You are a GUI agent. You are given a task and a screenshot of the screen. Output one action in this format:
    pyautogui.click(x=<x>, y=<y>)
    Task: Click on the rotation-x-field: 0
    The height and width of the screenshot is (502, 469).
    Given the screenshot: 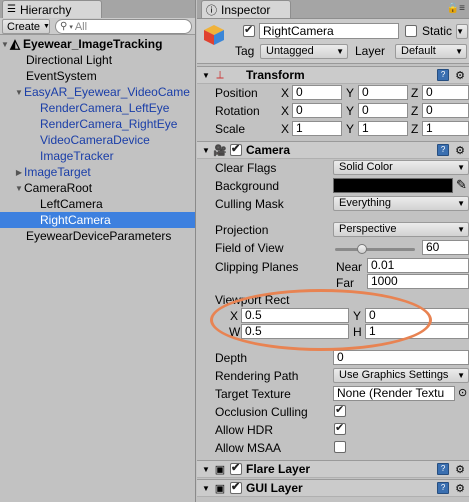 What is the action you would take?
    pyautogui.click(x=317, y=110)
    